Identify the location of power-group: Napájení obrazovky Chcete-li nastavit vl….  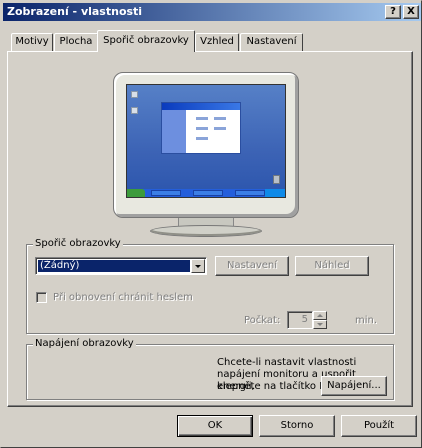
(210, 369).